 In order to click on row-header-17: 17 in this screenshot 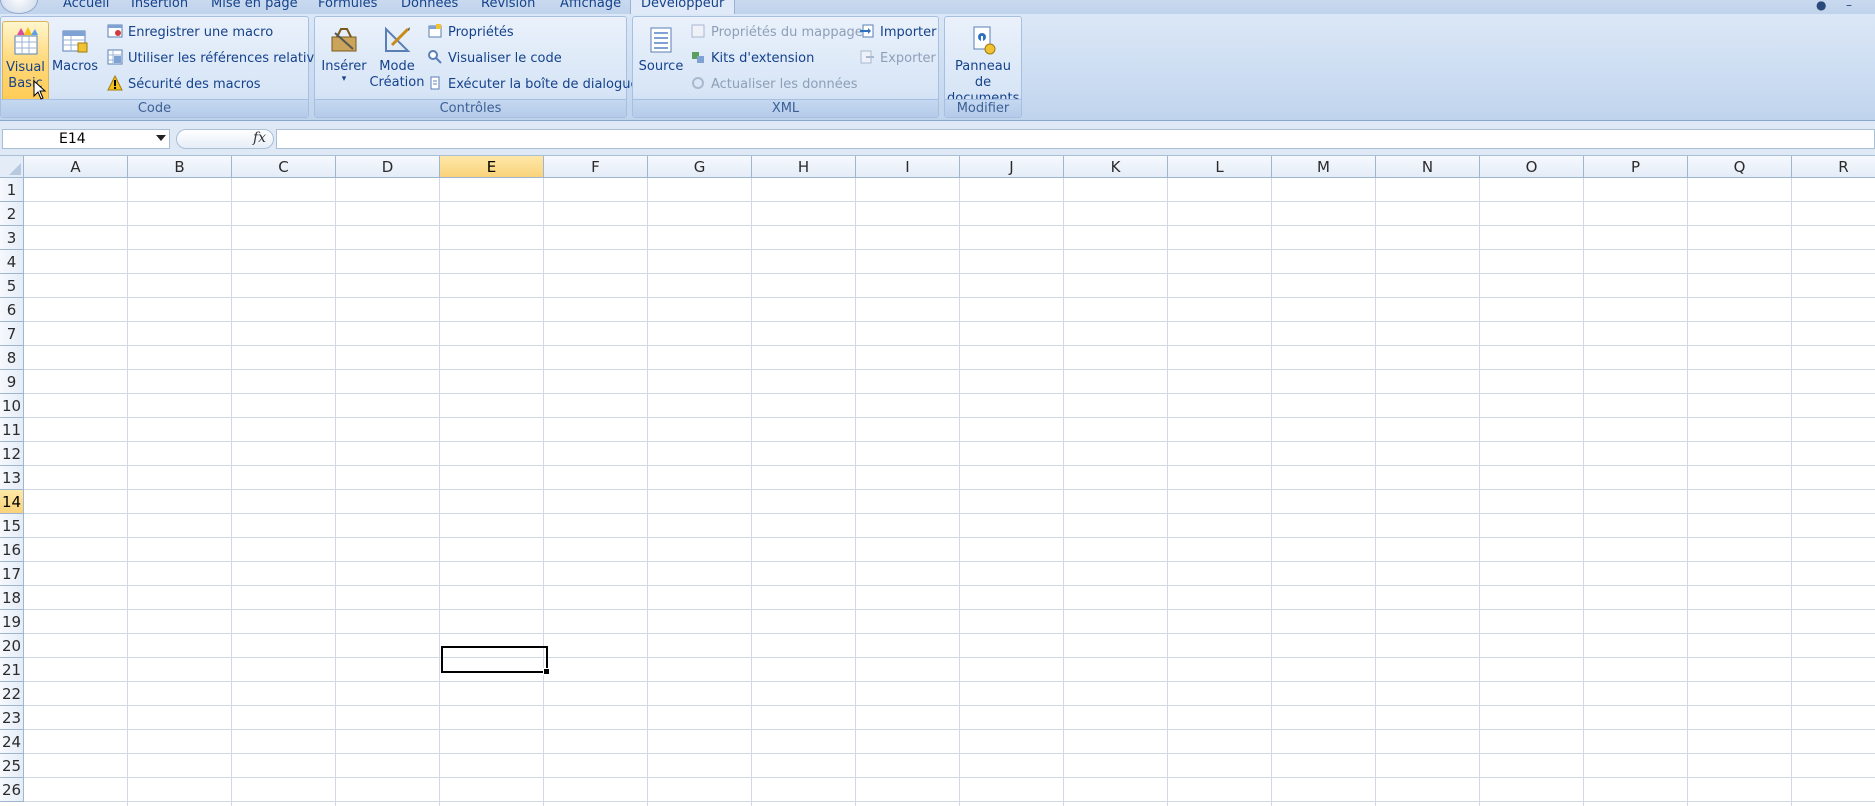, I will do `click(12, 574)`.